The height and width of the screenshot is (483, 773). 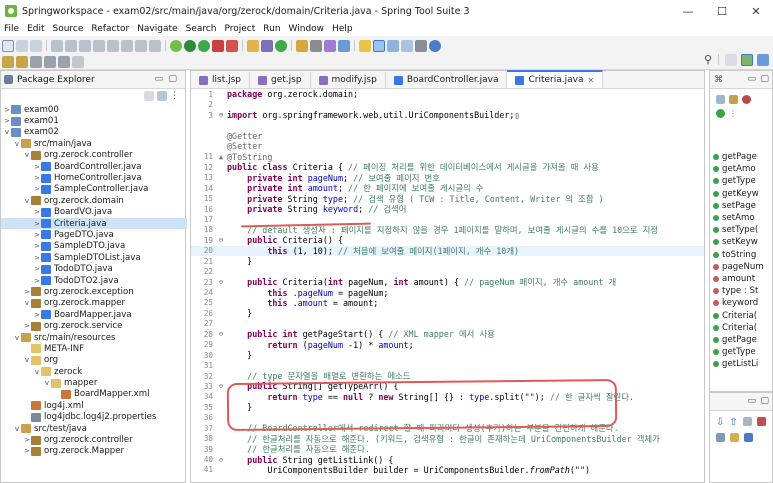 What do you see at coordinates (722, 11) in the screenshot?
I see `maximize-button: ☐` at bounding box center [722, 11].